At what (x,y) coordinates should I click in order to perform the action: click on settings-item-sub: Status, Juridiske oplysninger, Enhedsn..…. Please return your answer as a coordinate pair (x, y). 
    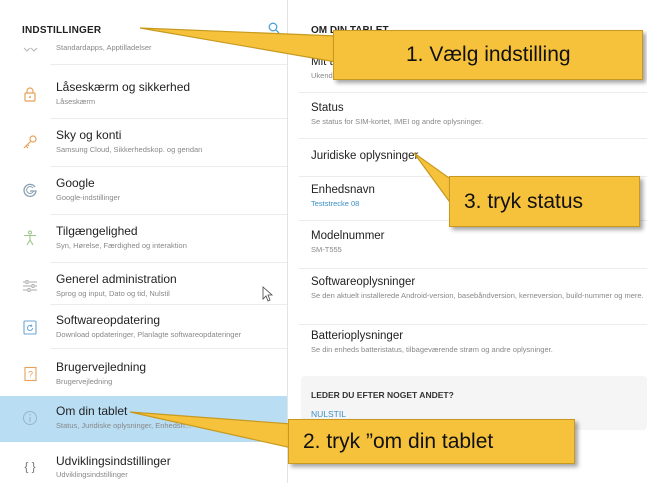
    Looking at the image, I should click on (124, 425).